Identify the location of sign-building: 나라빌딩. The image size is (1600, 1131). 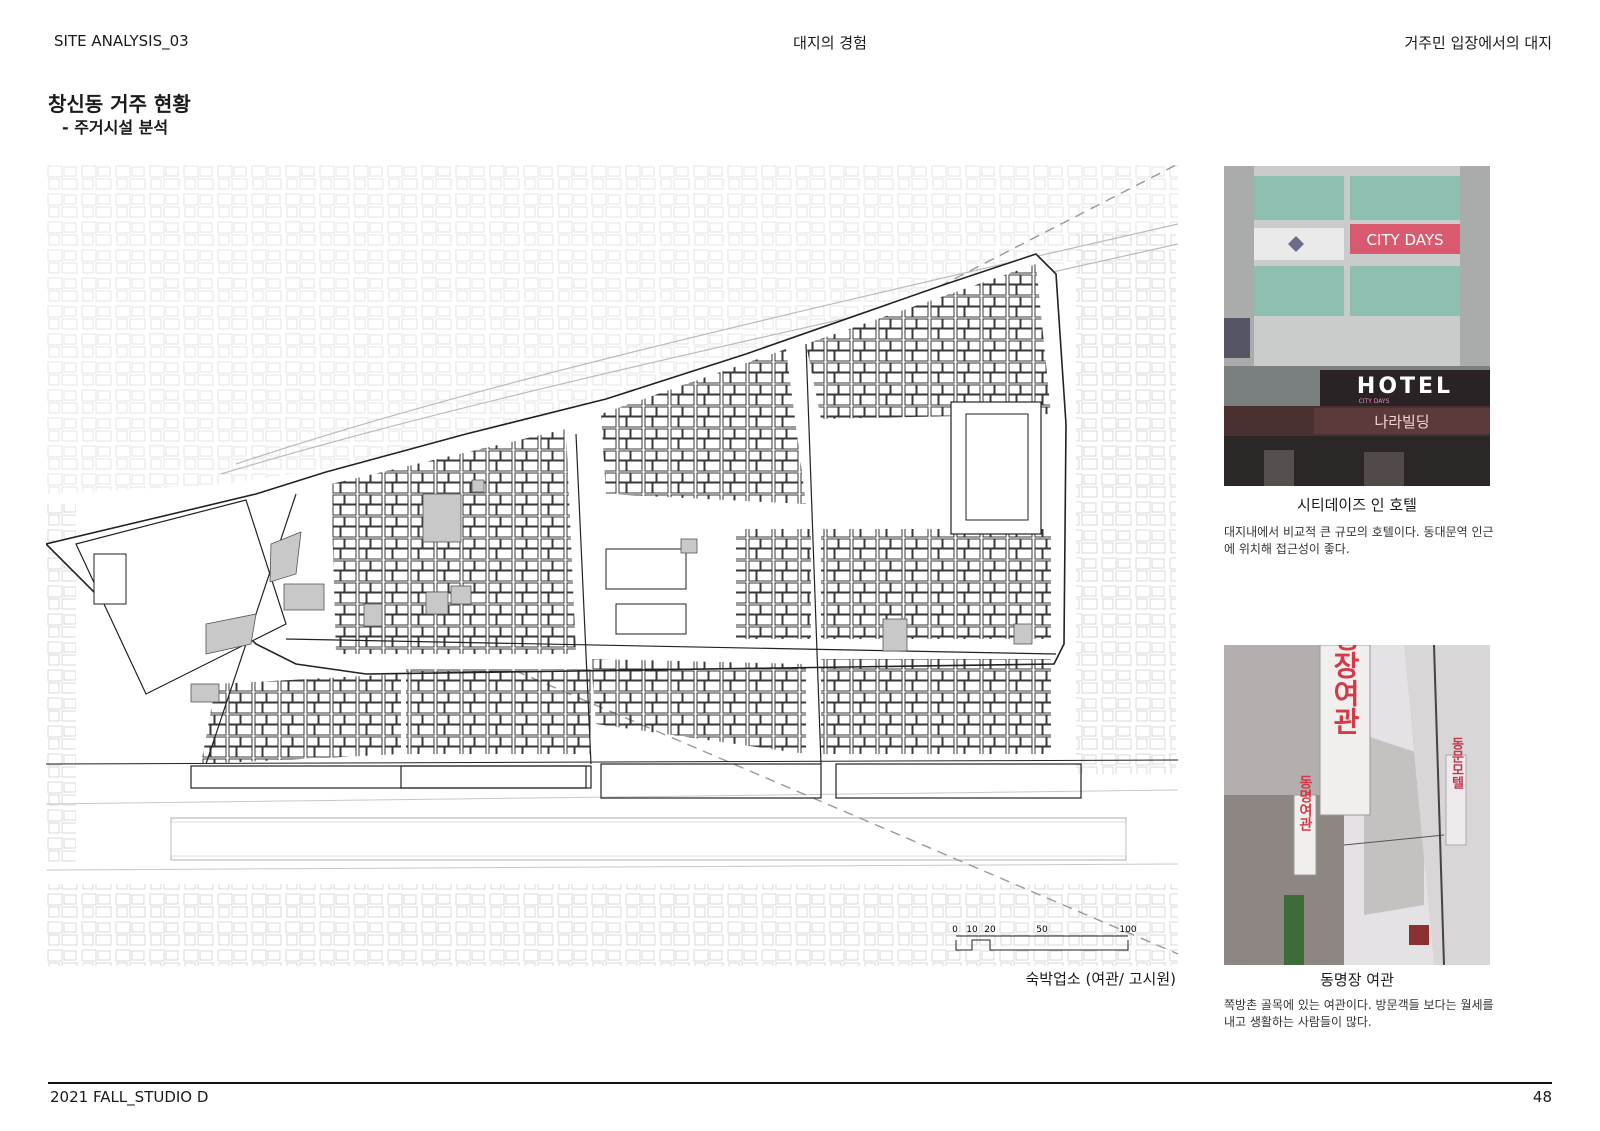
(1401, 422).